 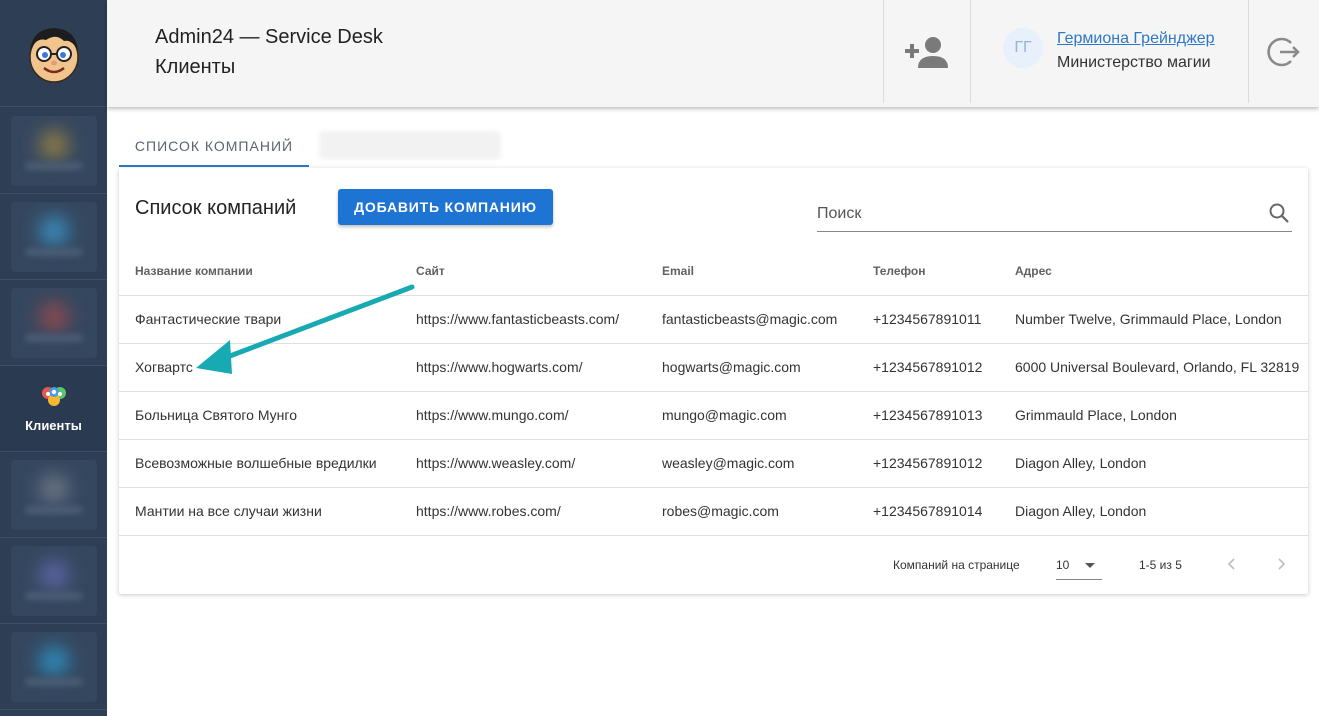 I want to click on search-field, so click(x=1054, y=215).